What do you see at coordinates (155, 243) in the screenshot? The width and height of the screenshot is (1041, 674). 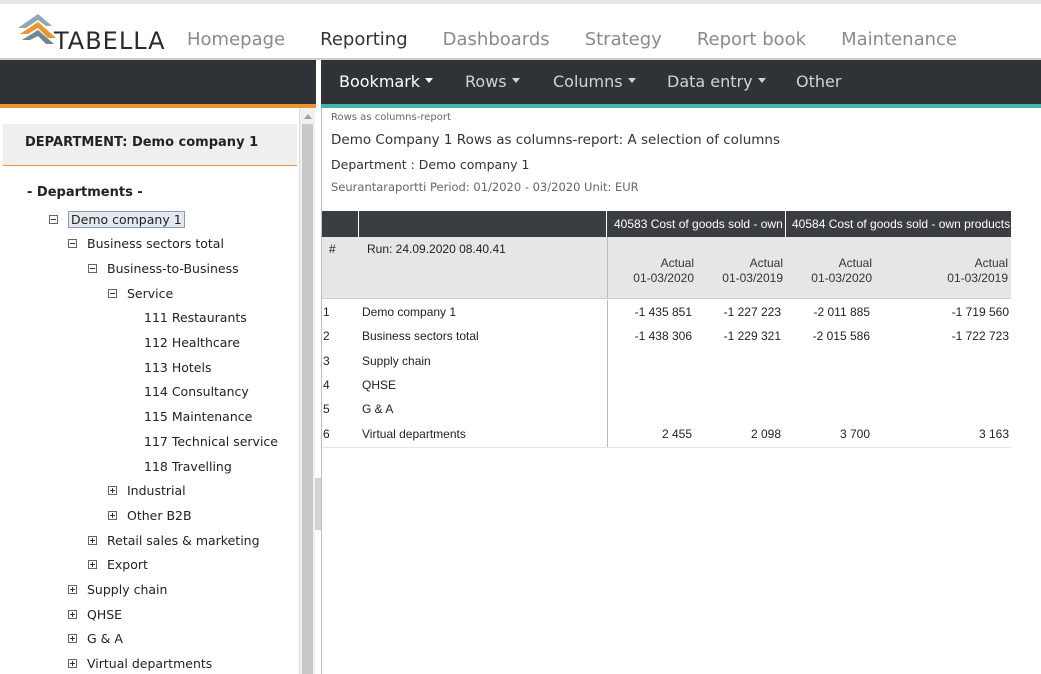 I see `tree-node-label: Business sectors total` at bounding box center [155, 243].